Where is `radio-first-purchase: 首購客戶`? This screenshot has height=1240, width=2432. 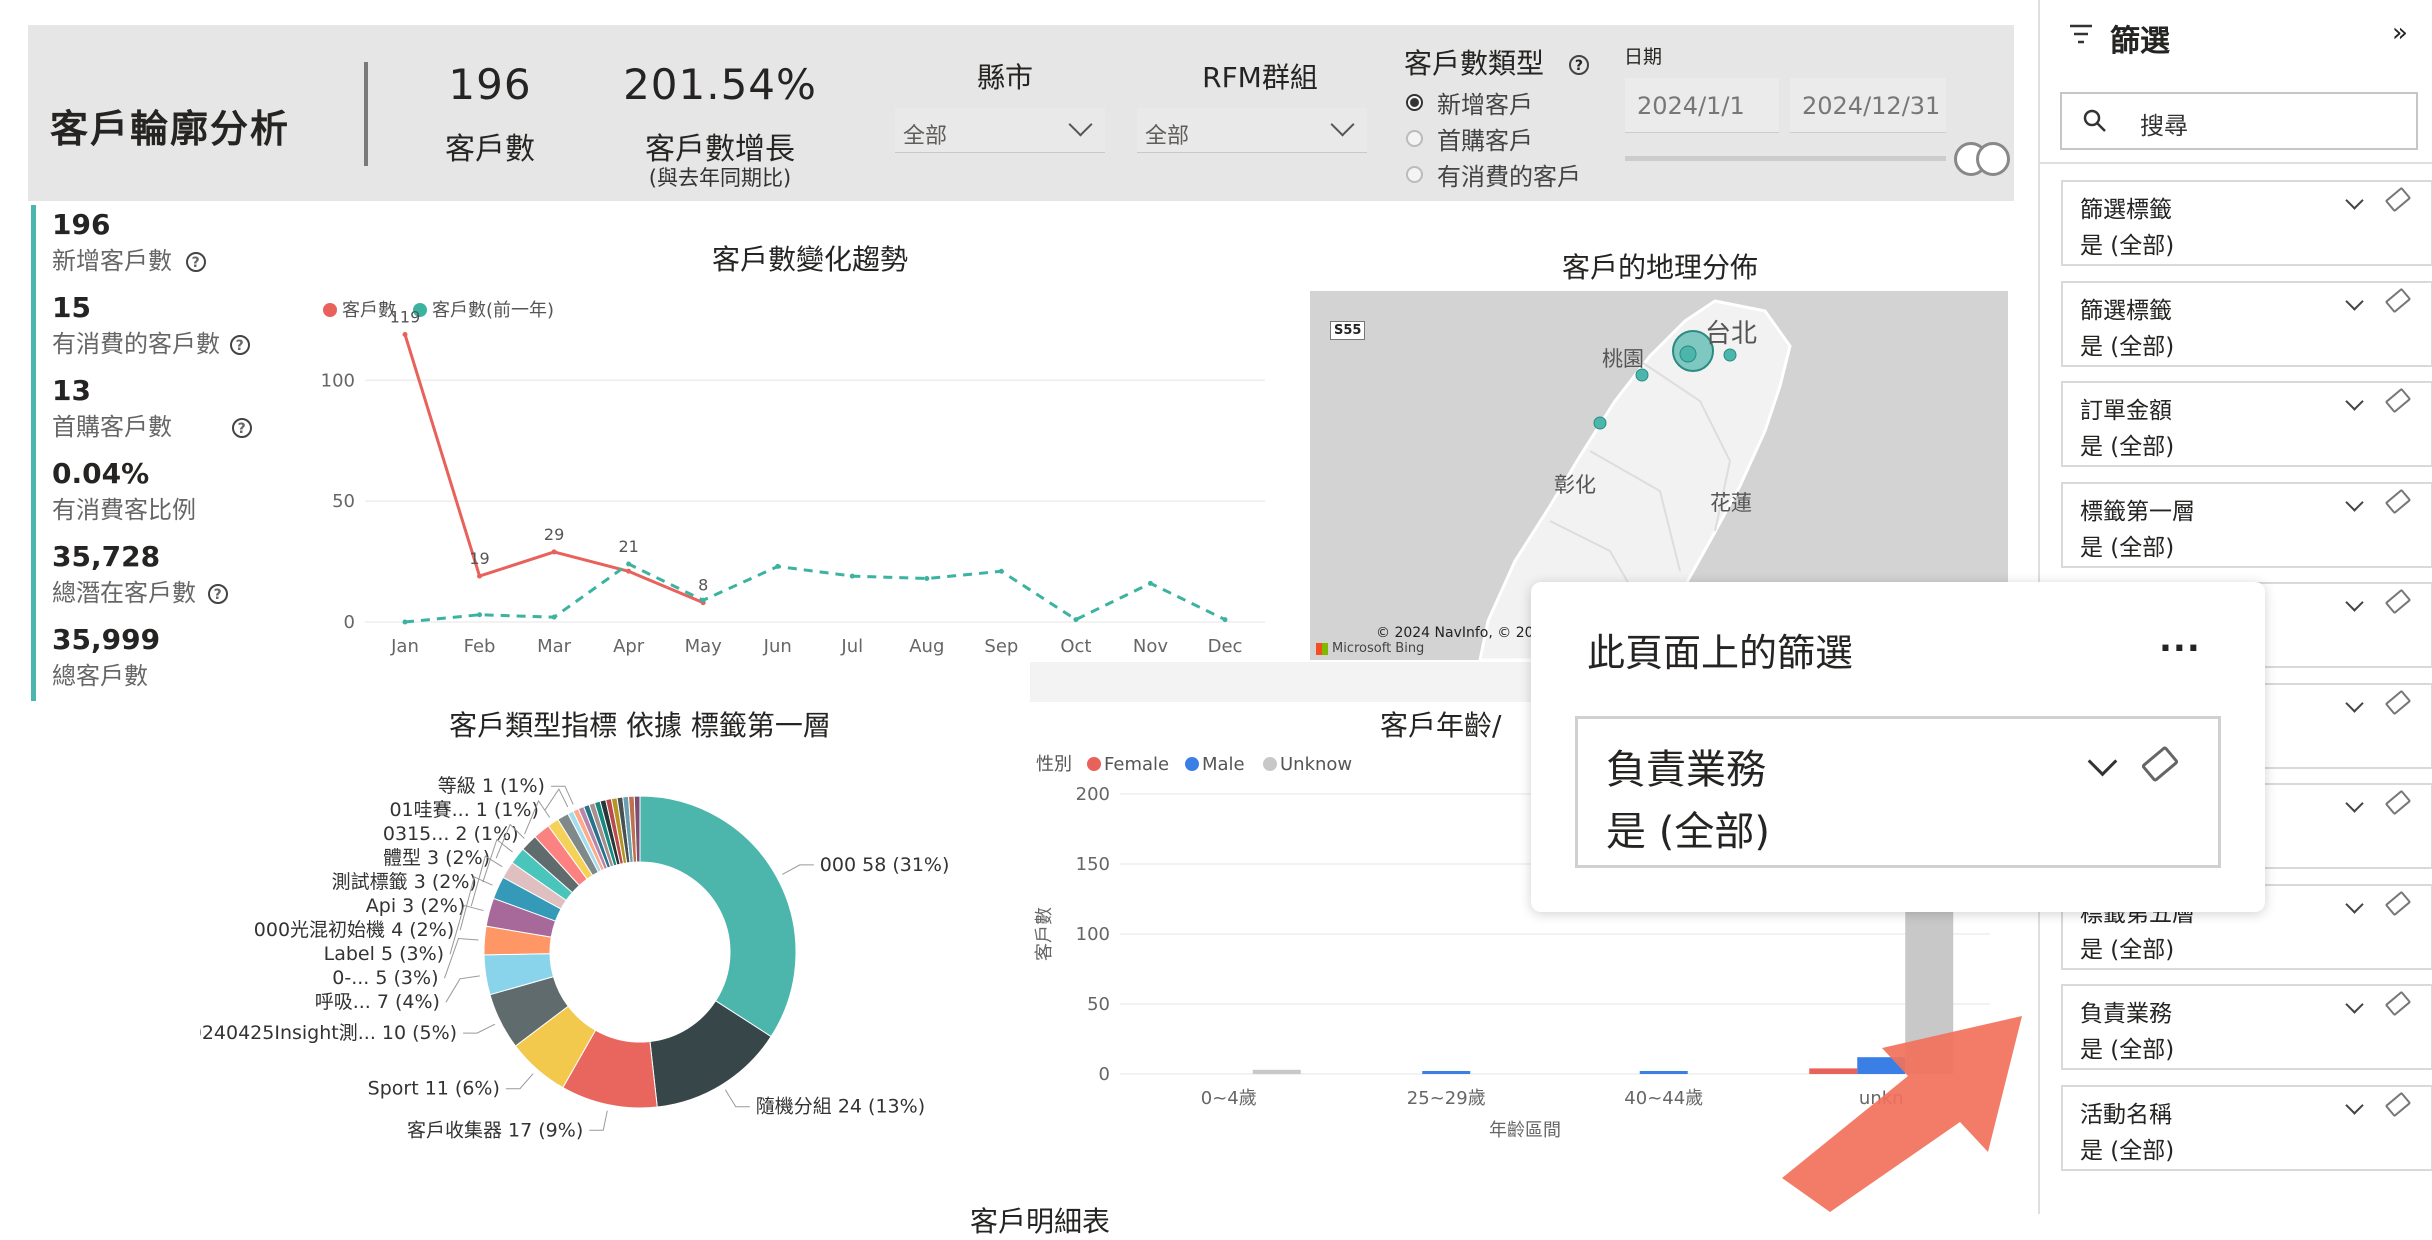
radio-first-purchase: 首購客戶 is located at coordinates (1493, 138).